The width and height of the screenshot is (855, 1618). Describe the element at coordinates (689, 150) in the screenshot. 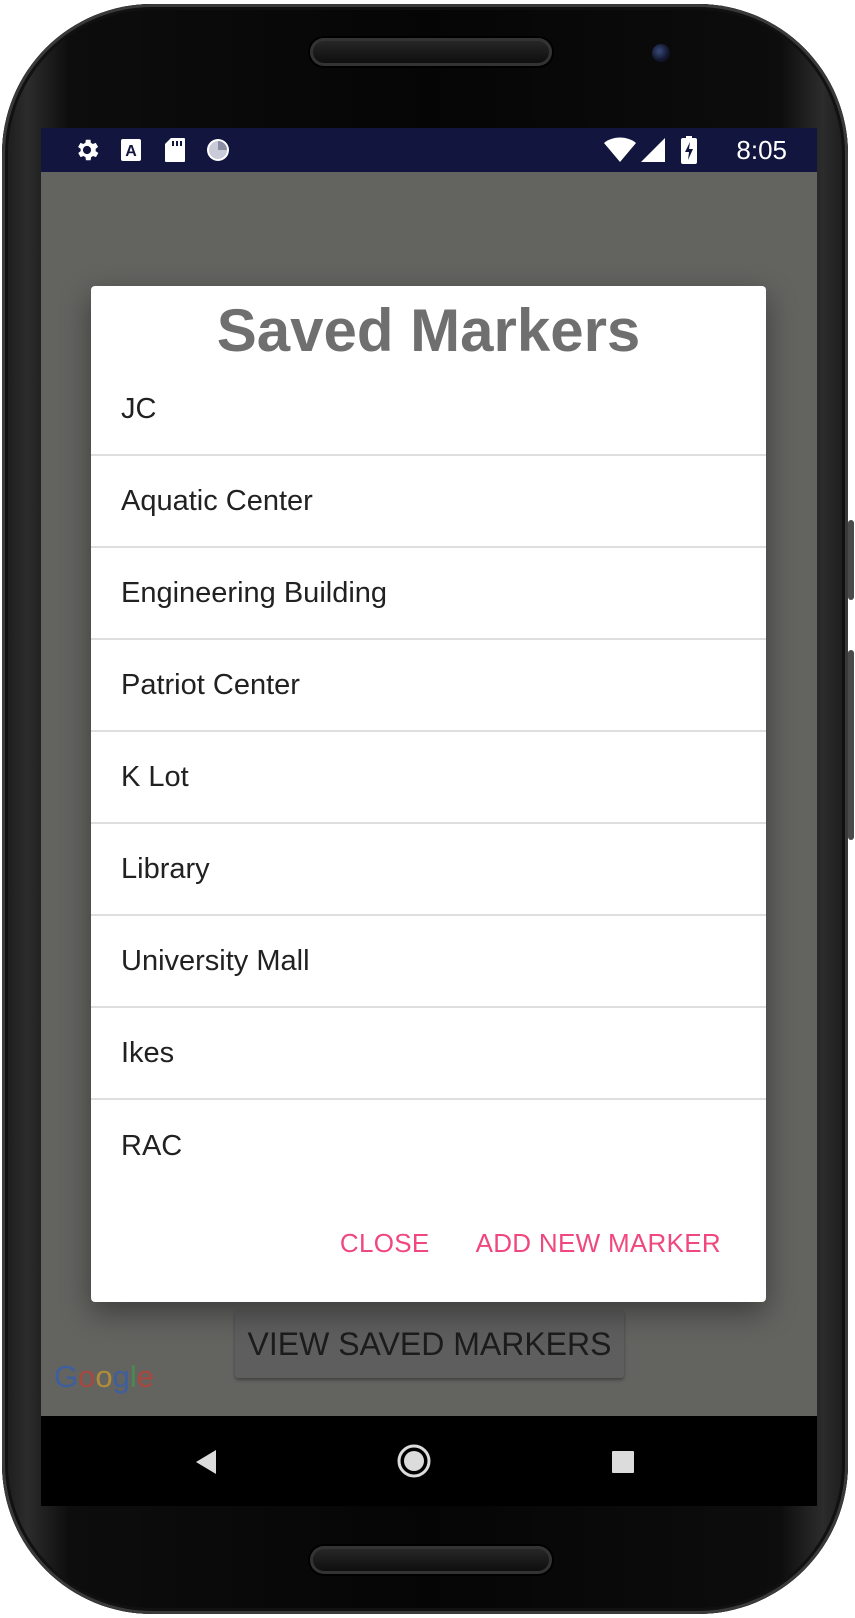

I see `battery-charging-icon` at that location.